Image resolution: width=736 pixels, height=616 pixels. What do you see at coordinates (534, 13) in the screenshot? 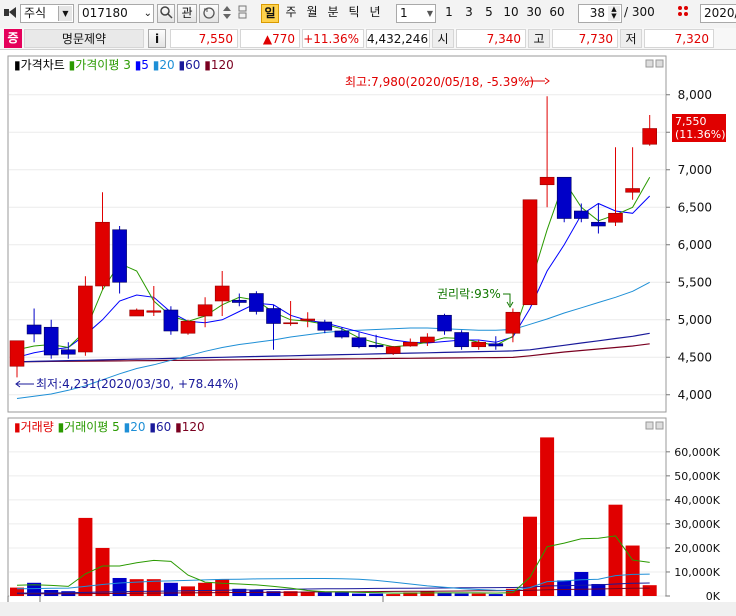
I see `interval-button-30: 30` at bounding box center [534, 13].